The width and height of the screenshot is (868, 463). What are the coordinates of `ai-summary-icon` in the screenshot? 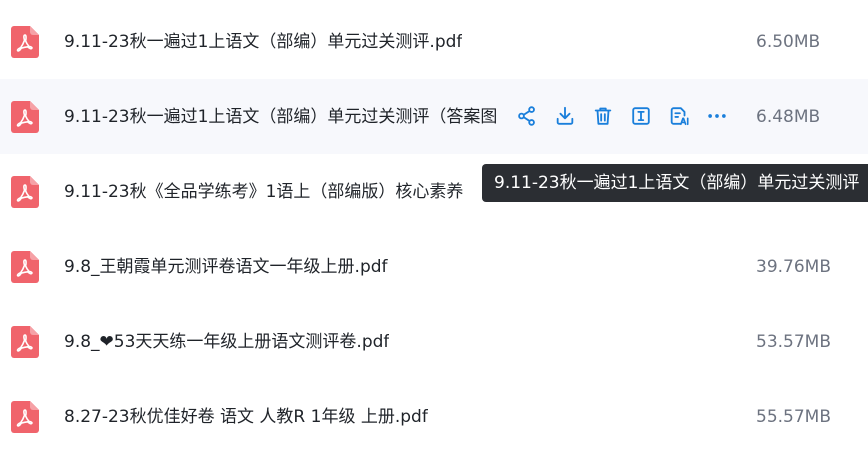 It's located at (679, 116).